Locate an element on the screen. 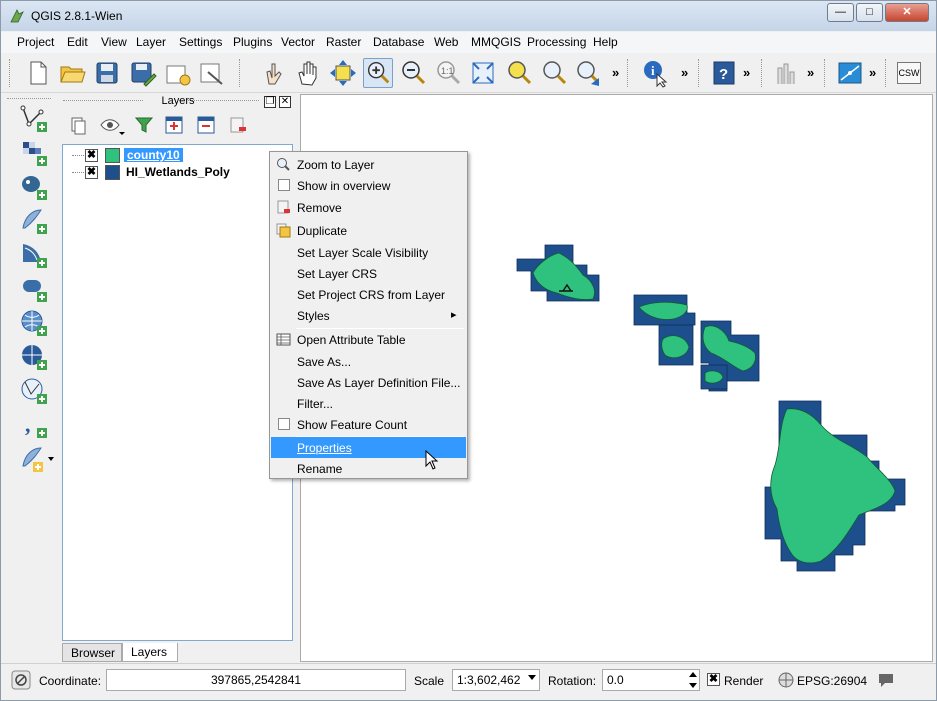  panel-close-button: ✕ is located at coordinates (285, 102).